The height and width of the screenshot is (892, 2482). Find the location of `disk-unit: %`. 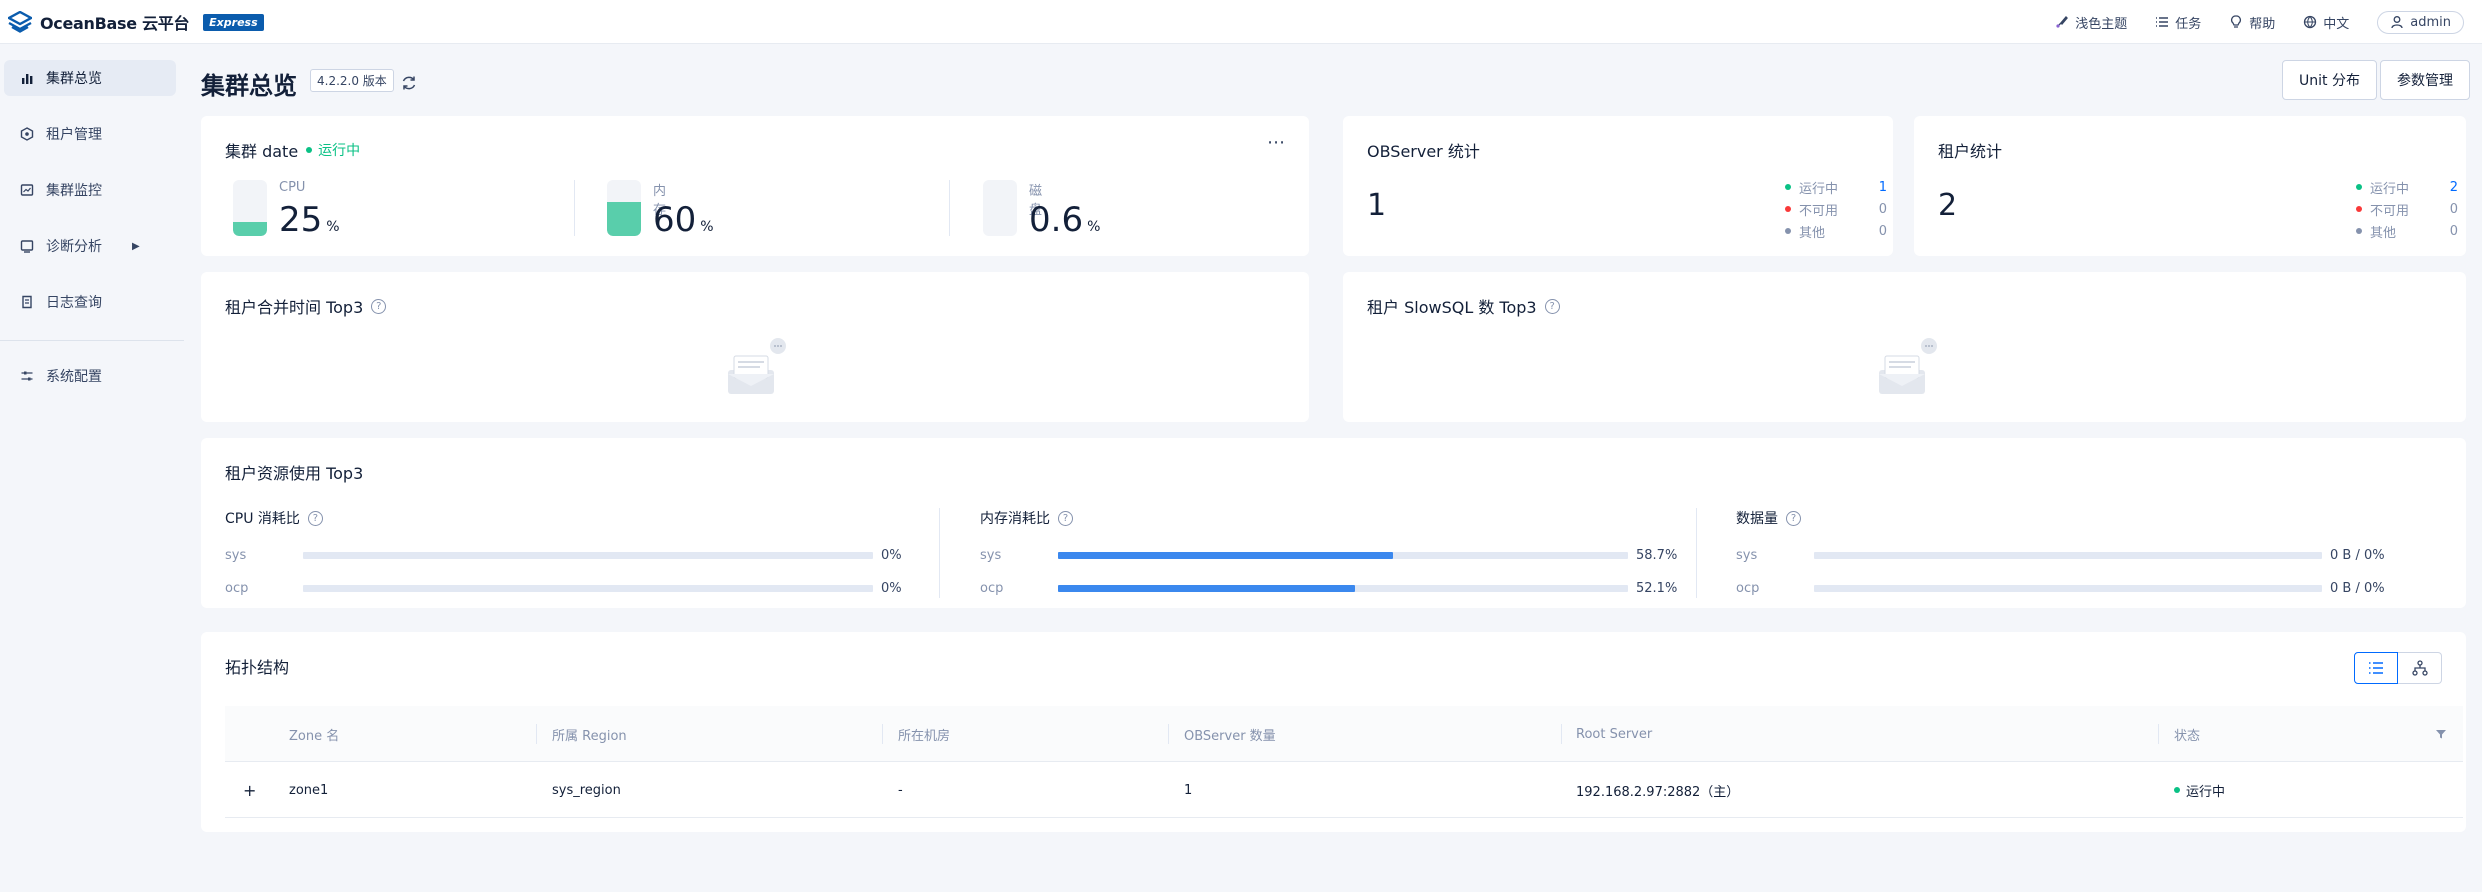

disk-unit: % is located at coordinates (1094, 227).